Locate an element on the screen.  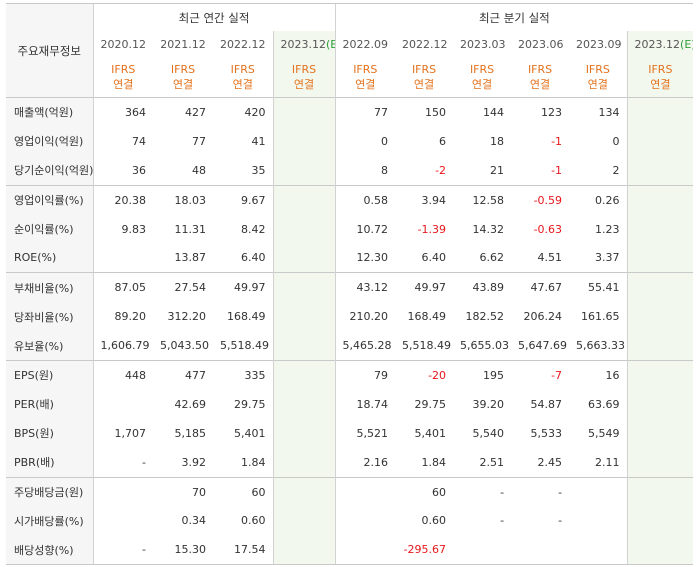
value-cell: 18.74 is located at coordinates (365, 404).